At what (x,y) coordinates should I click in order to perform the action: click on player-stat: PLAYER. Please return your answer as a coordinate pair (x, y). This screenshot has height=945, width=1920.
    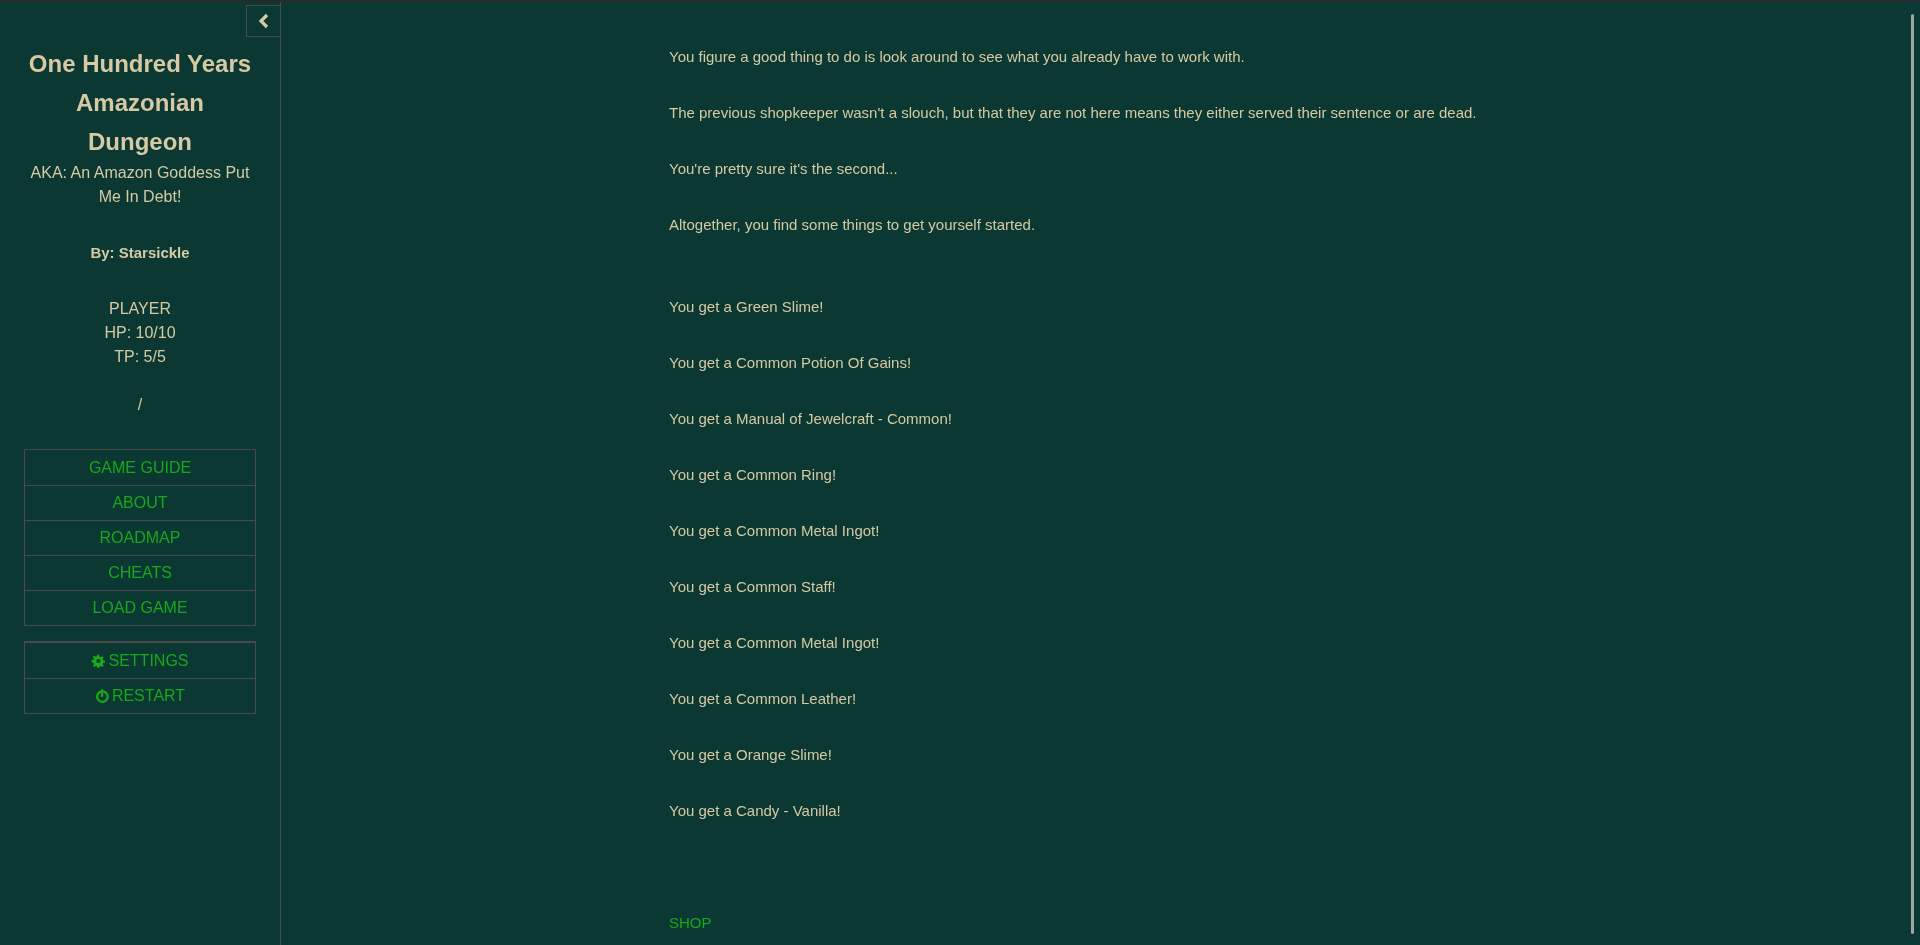
    Looking at the image, I should click on (140, 309).